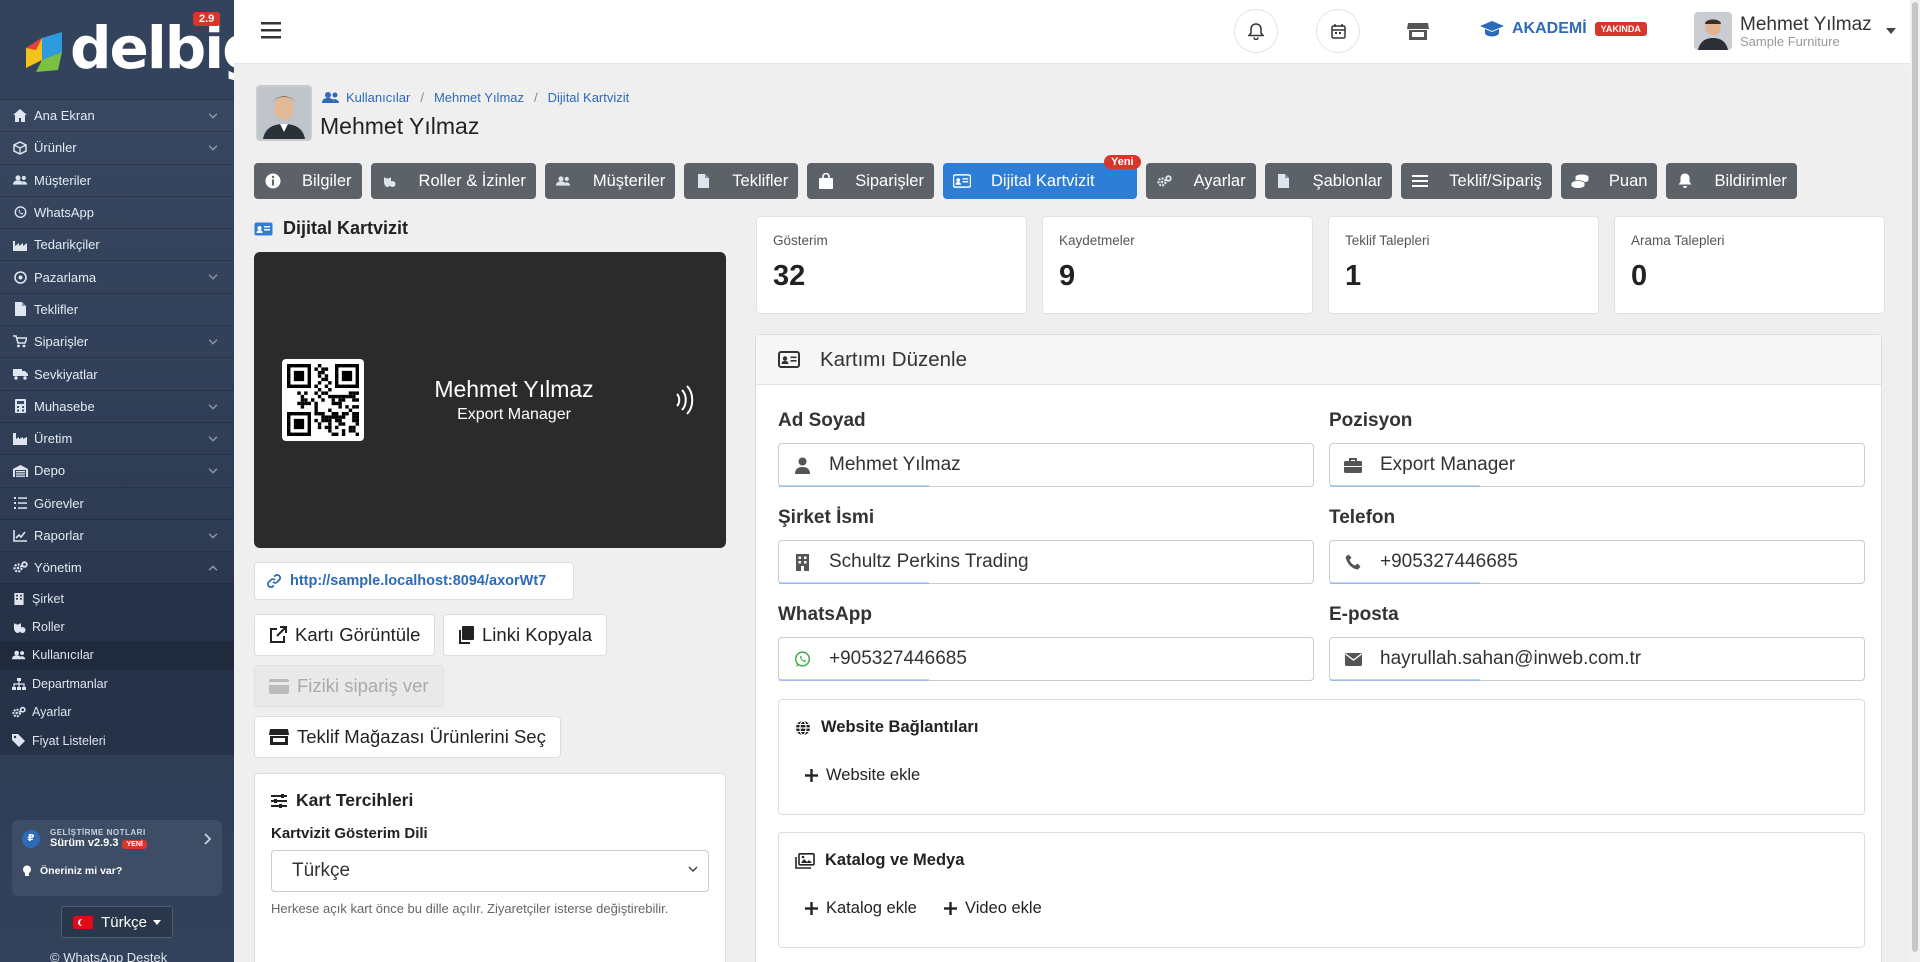 The image size is (1920, 962). Describe the element at coordinates (895, 860) in the screenshot. I see `catalog-media-title: Katalog ve Medya` at that location.